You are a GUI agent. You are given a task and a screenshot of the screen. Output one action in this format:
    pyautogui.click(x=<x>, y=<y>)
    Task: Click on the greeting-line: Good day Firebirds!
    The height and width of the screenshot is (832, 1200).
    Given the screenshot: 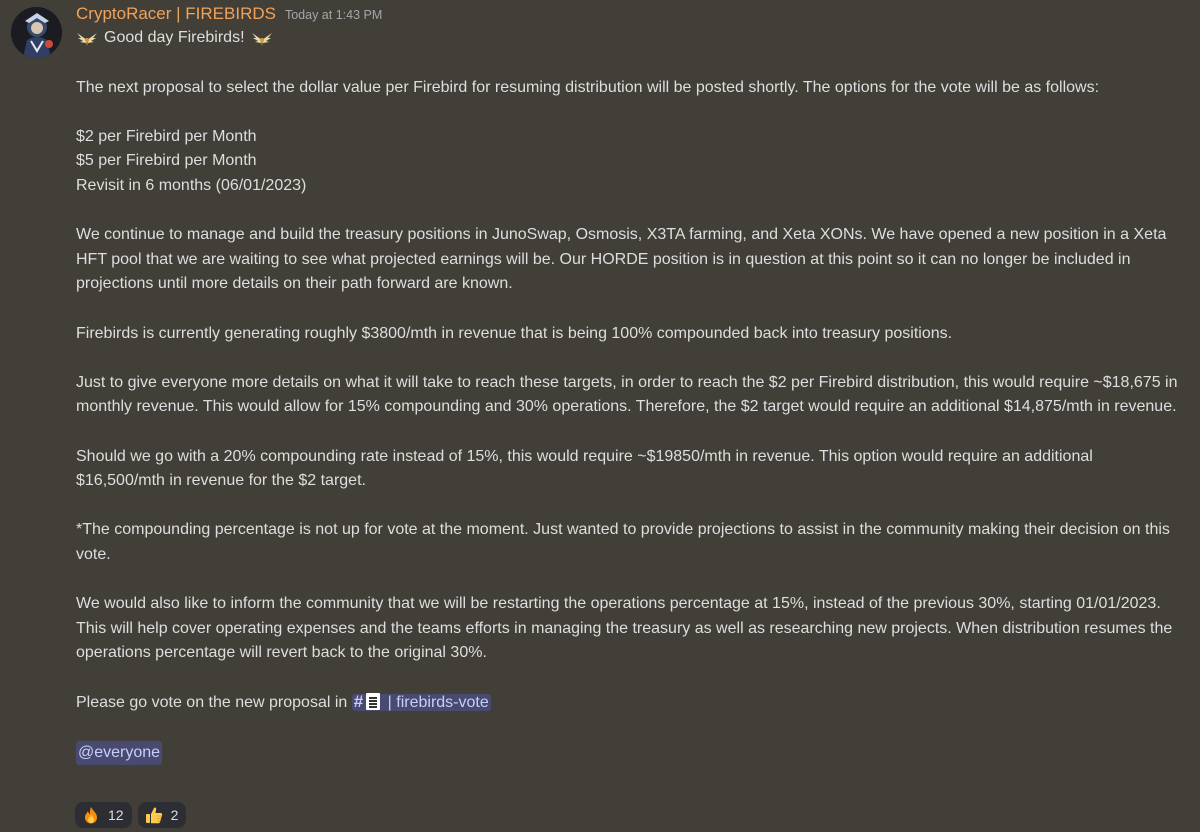 What is the action you would take?
    pyautogui.click(x=631, y=38)
    